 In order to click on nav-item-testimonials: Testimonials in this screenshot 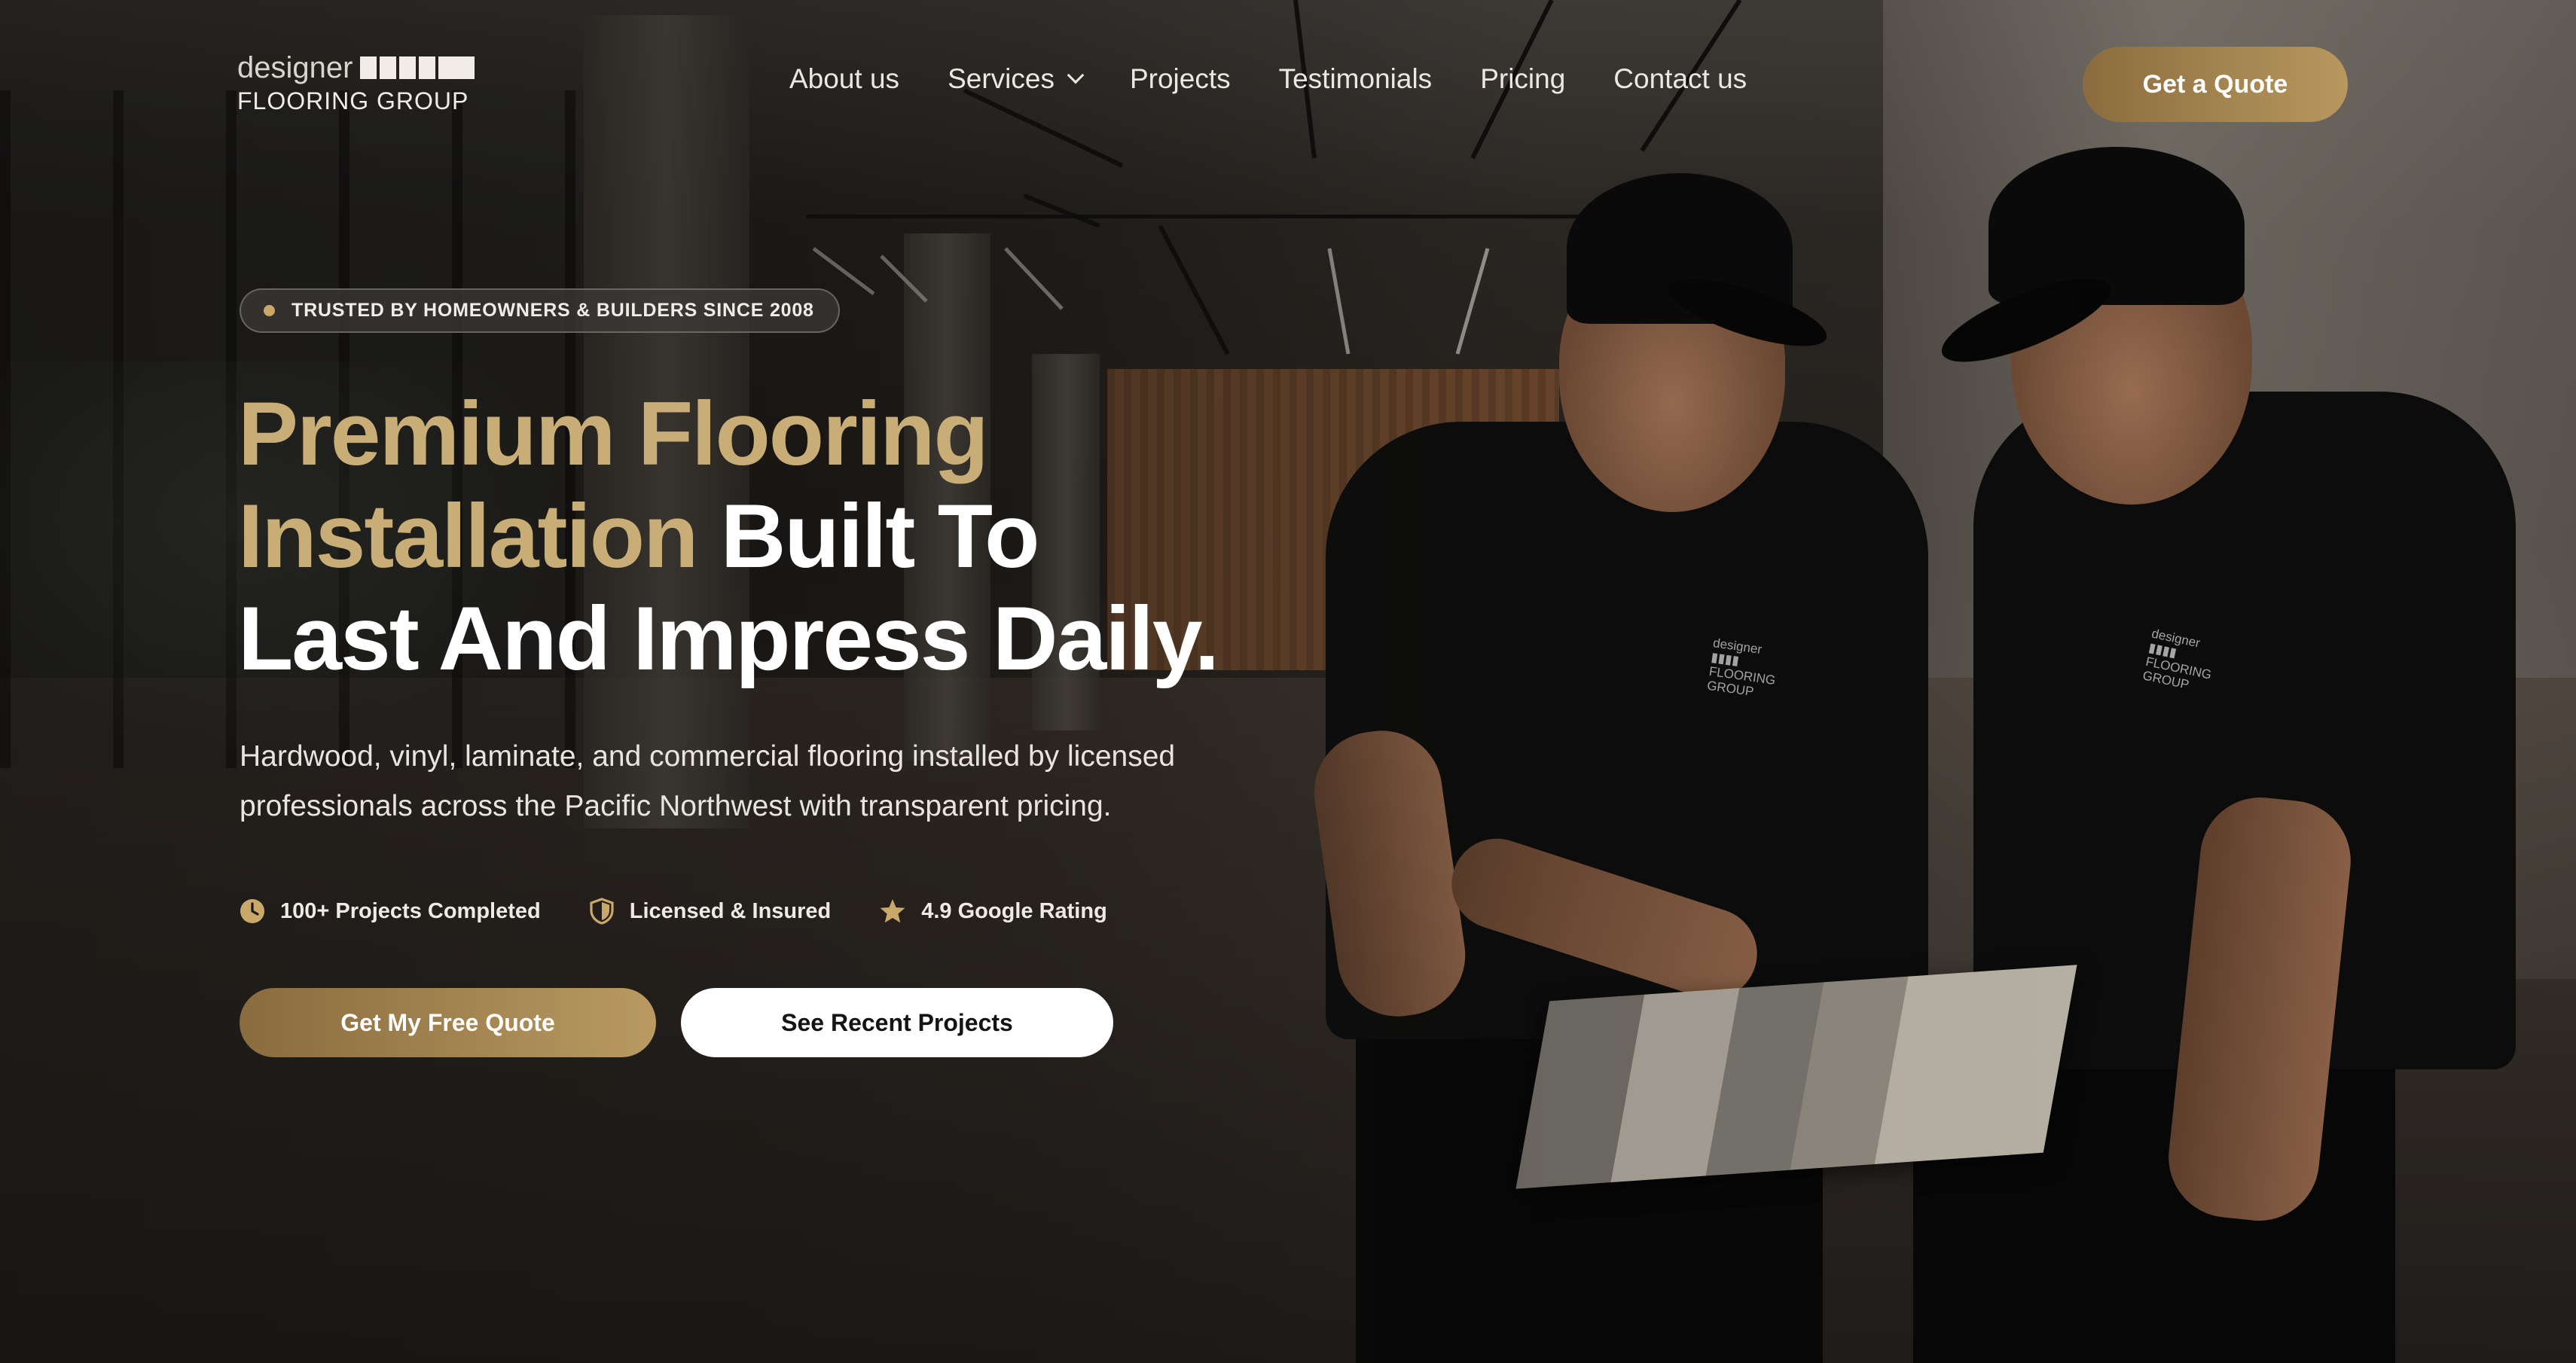, I will do `click(1356, 79)`.